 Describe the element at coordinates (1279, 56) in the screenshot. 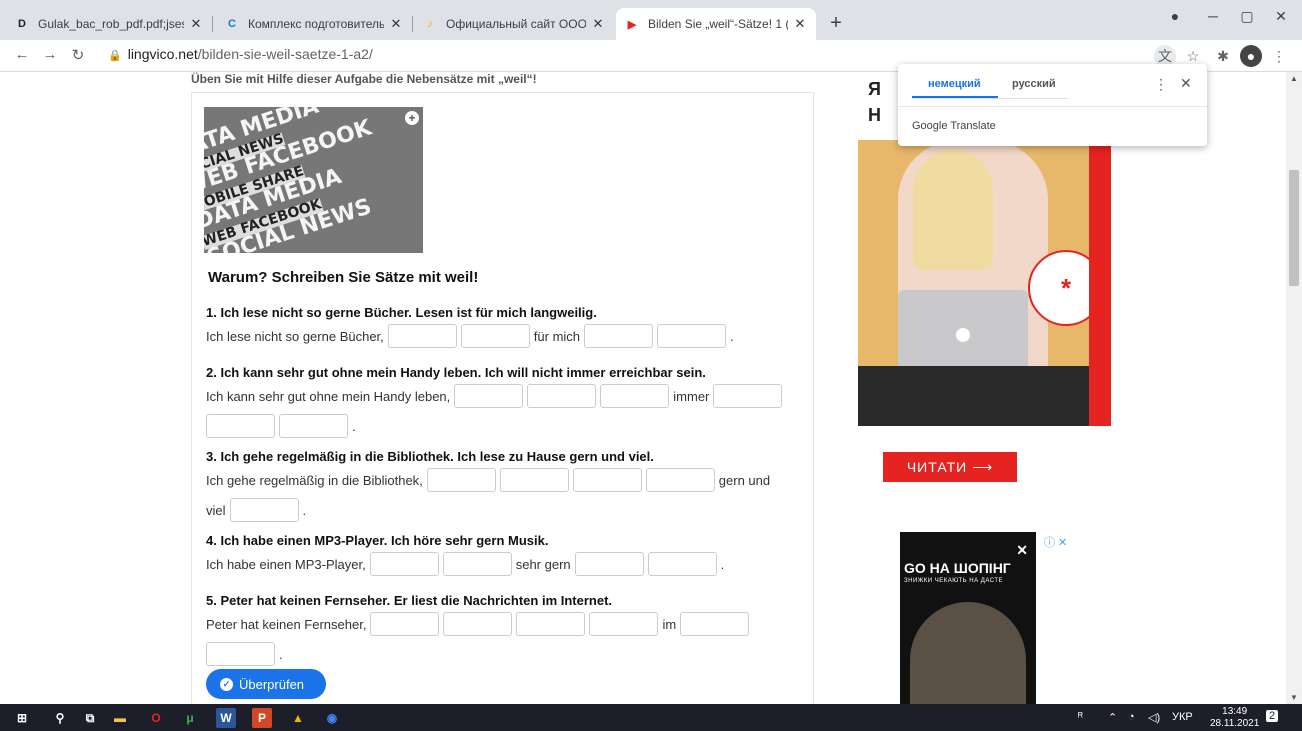

I see `menu-icon: ⋮` at that location.